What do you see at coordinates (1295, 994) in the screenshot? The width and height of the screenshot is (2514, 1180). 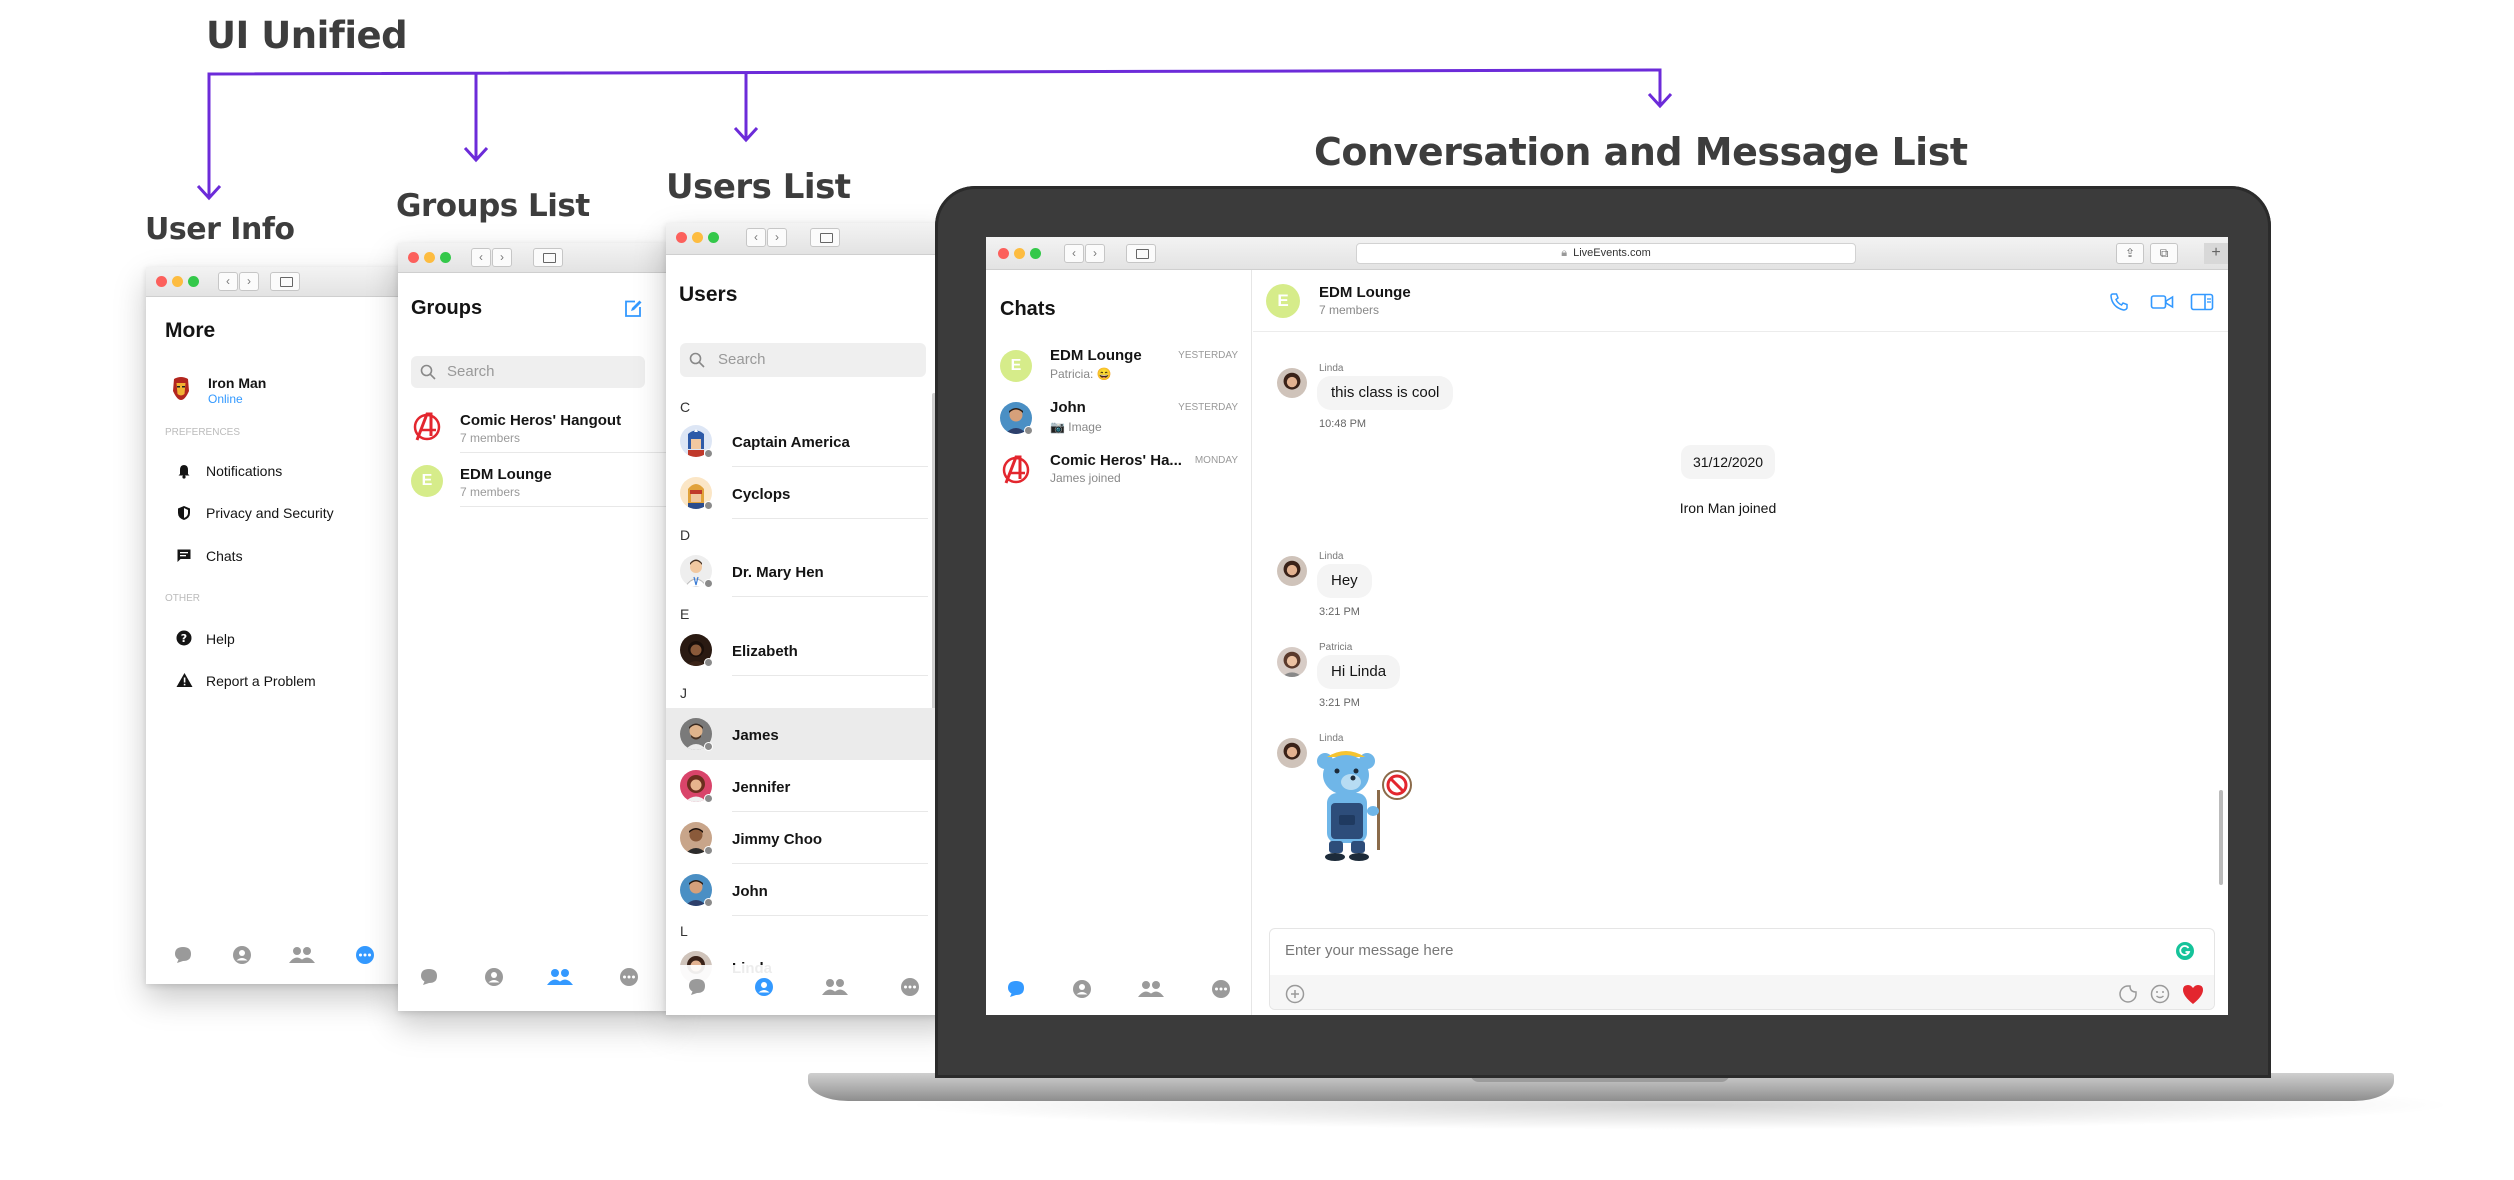 I see `add-attachment-icon` at bounding box center [1295, 994].